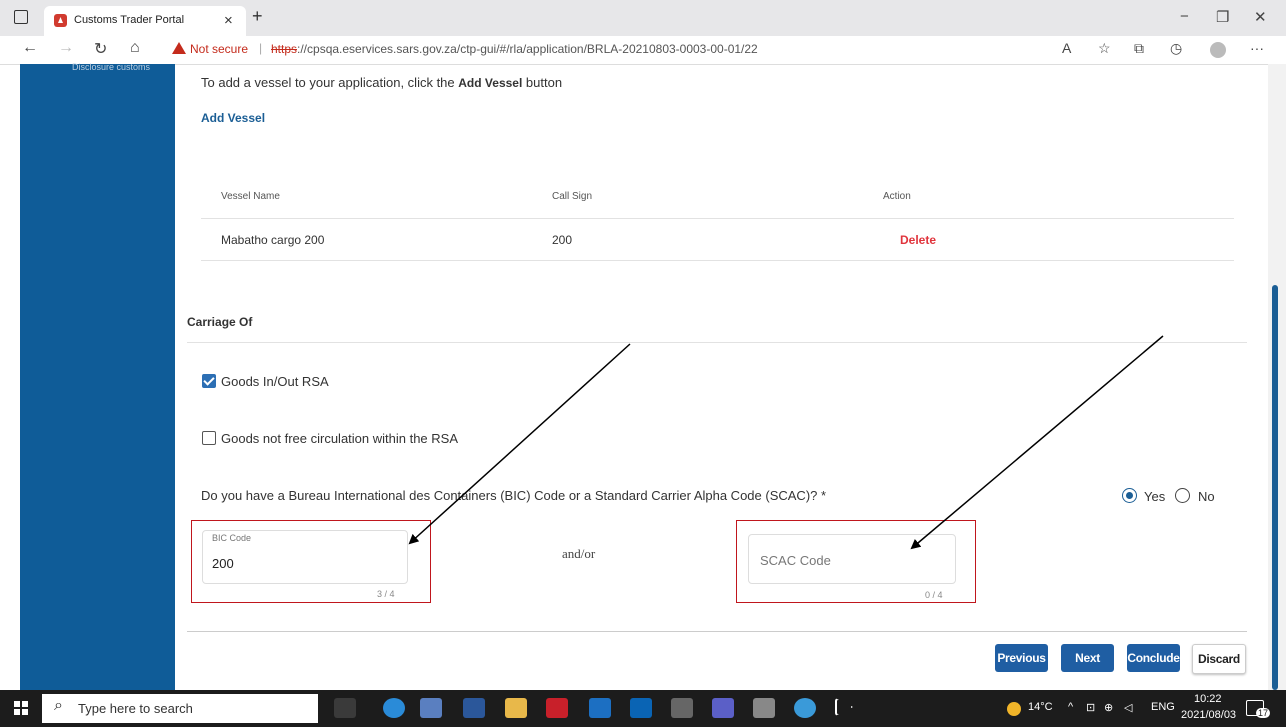 The width and height of the screenshot is (1286, 727). What do you see at coordinates (1208, 715) in the screenshot?
I see `clock-date: 2021/08/03` at bounding box center [1208, 715].